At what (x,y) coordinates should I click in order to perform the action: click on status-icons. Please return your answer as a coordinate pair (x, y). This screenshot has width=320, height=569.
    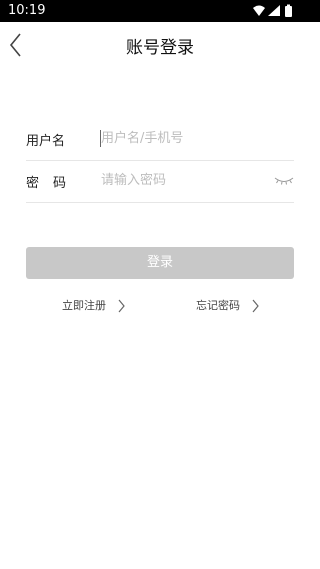
    Looking at the image, I should click on (272, 10).